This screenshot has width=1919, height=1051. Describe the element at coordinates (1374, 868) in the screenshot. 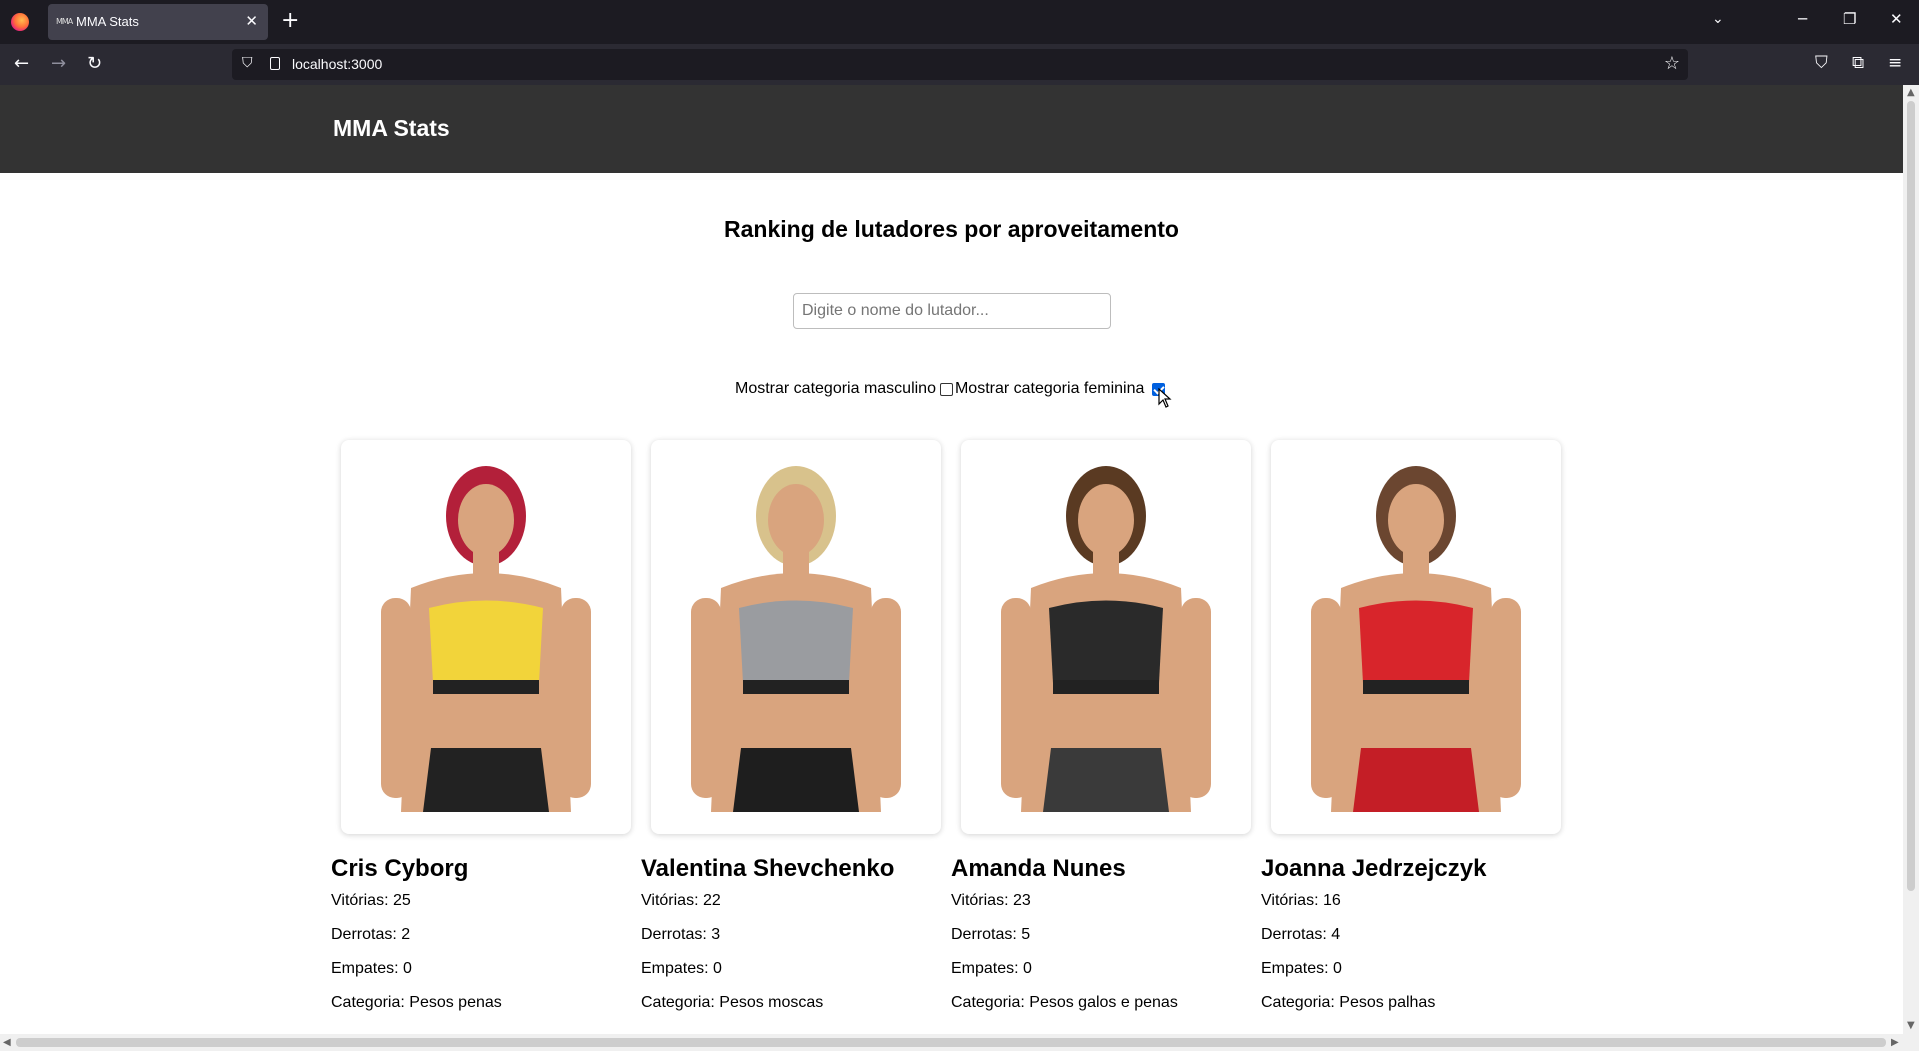

I see `fighter-name: Joanna Jedrzejczyk` at that location.